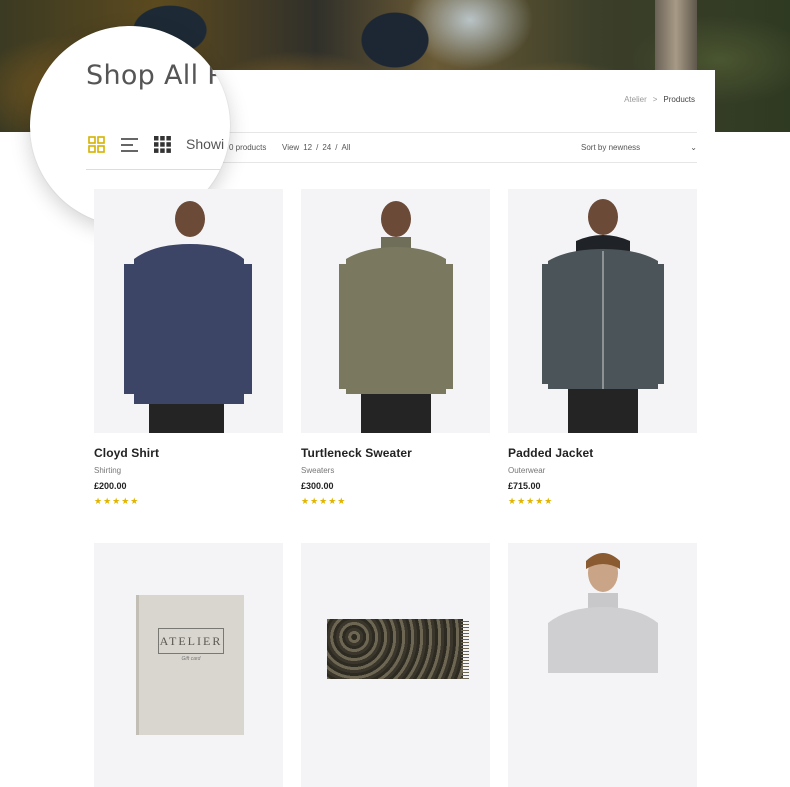 Image resolution: width=790 pixels, height=787 pixels. I want to click on gift-card-book, so click(190, 665).